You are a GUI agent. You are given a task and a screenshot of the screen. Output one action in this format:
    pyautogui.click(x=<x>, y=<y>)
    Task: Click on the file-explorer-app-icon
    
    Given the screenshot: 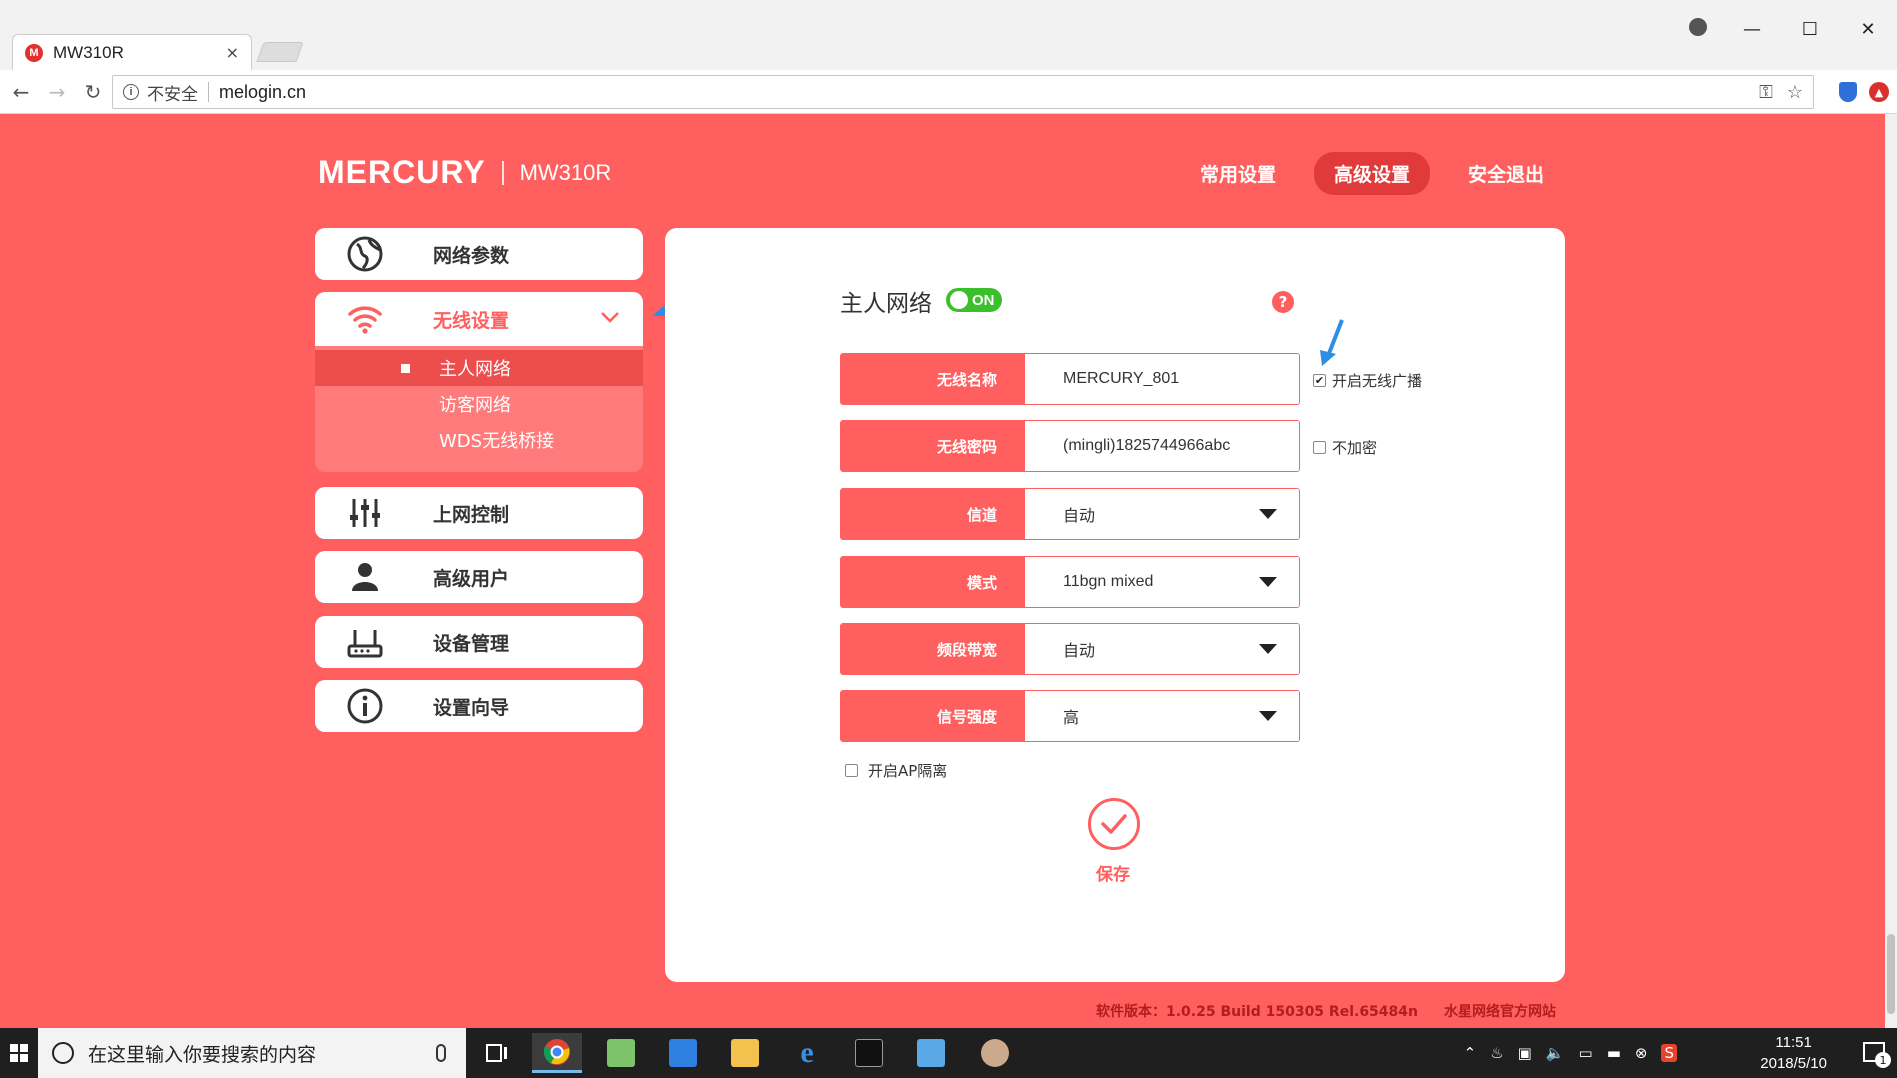 What is the action you would take?
    pyautogui.click(x=745, y=1053)
    